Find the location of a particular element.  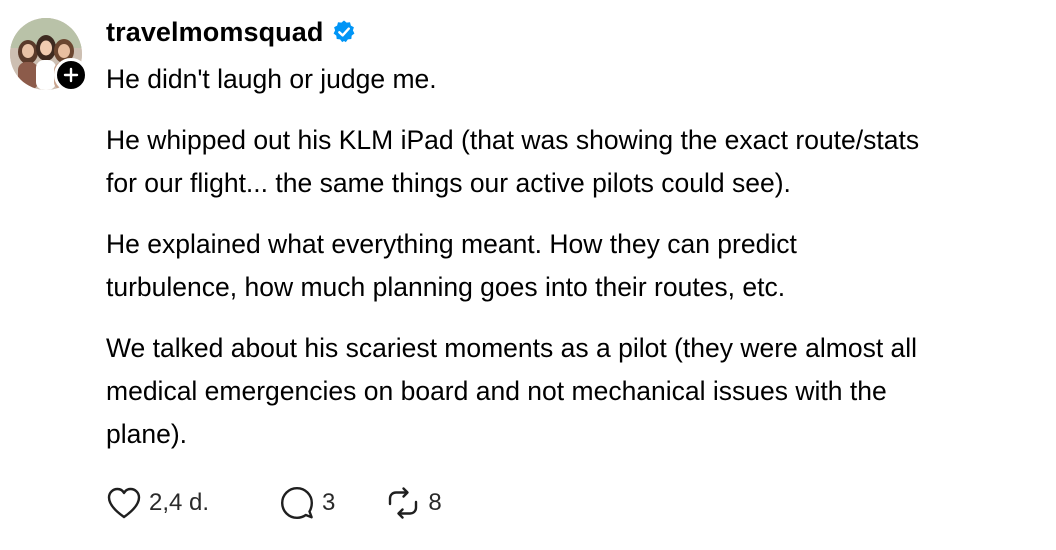

plus-icon is located at coordinates (71, 75).